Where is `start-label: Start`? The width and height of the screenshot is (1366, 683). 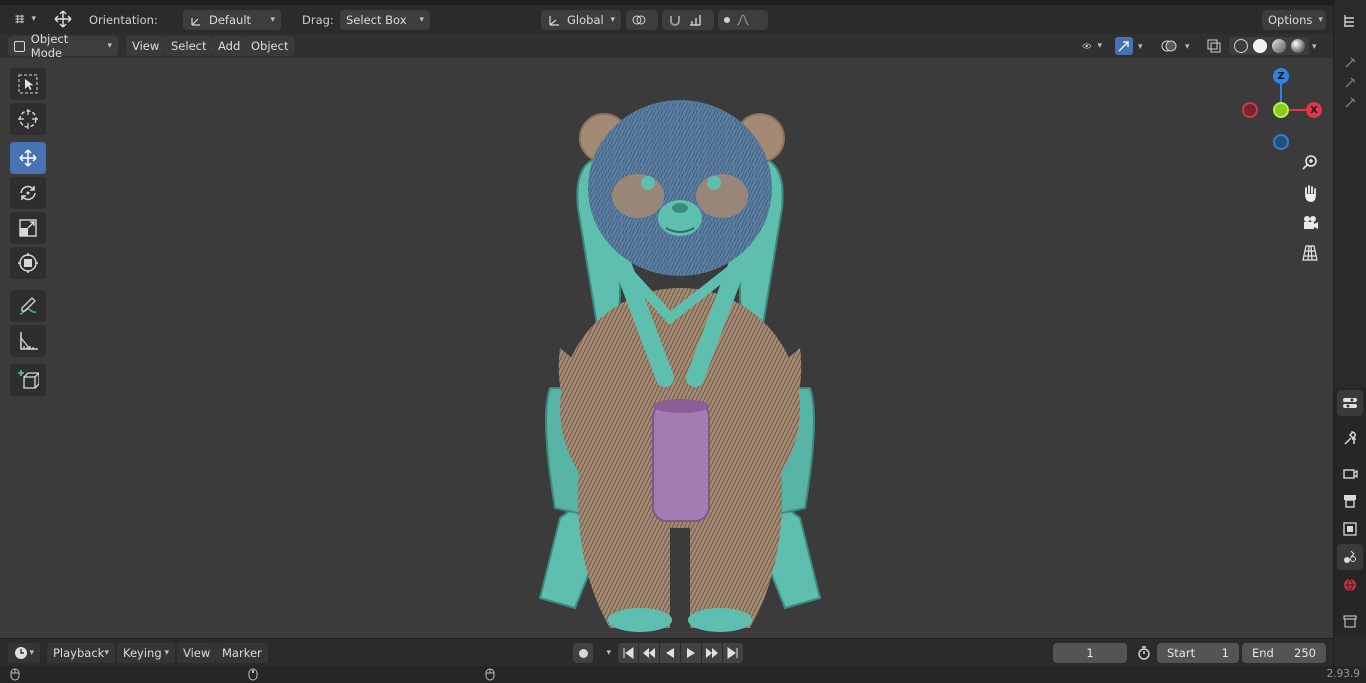 start-label: Start is located at coordinates (1181, 653).